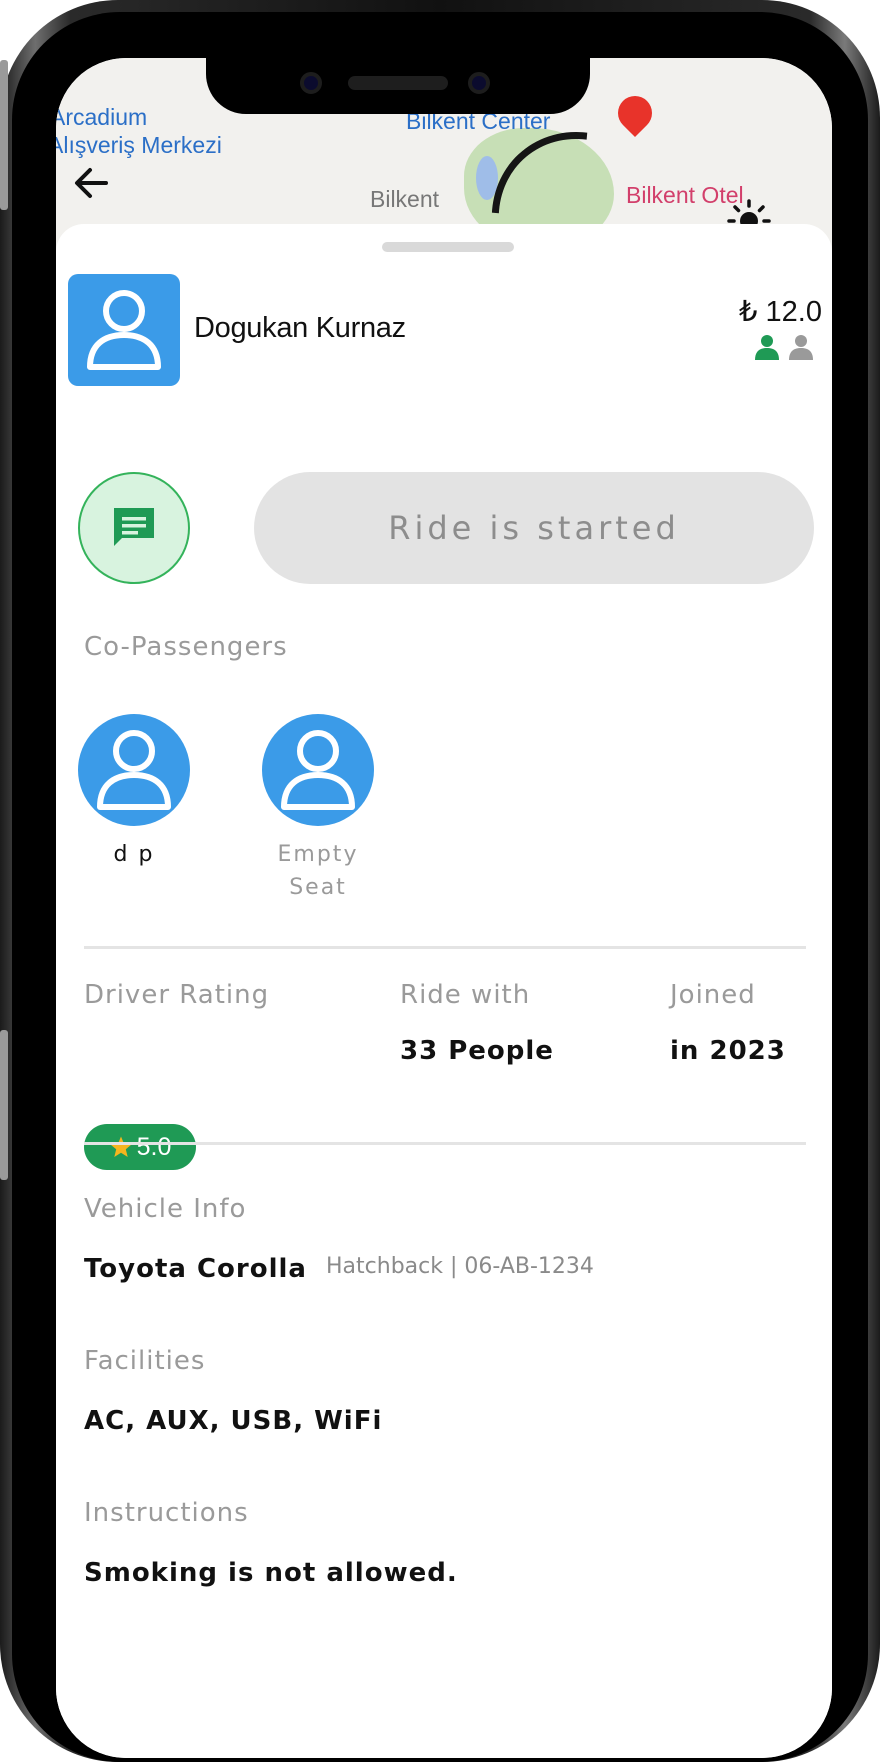  Describe the element at coordinates (479, 83) in the screenshot. I see `front-sensor` at that location.